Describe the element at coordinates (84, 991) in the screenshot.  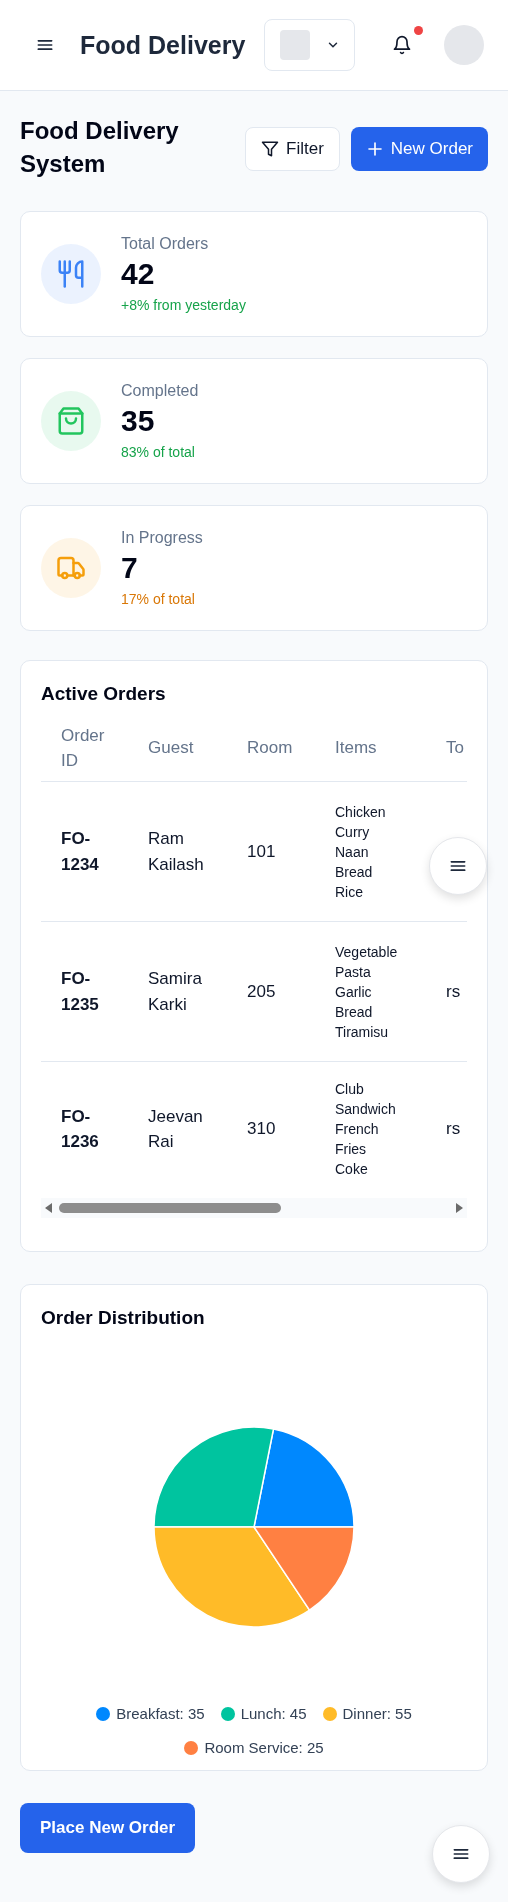
I see `table-cell: FO-1235` at that location.